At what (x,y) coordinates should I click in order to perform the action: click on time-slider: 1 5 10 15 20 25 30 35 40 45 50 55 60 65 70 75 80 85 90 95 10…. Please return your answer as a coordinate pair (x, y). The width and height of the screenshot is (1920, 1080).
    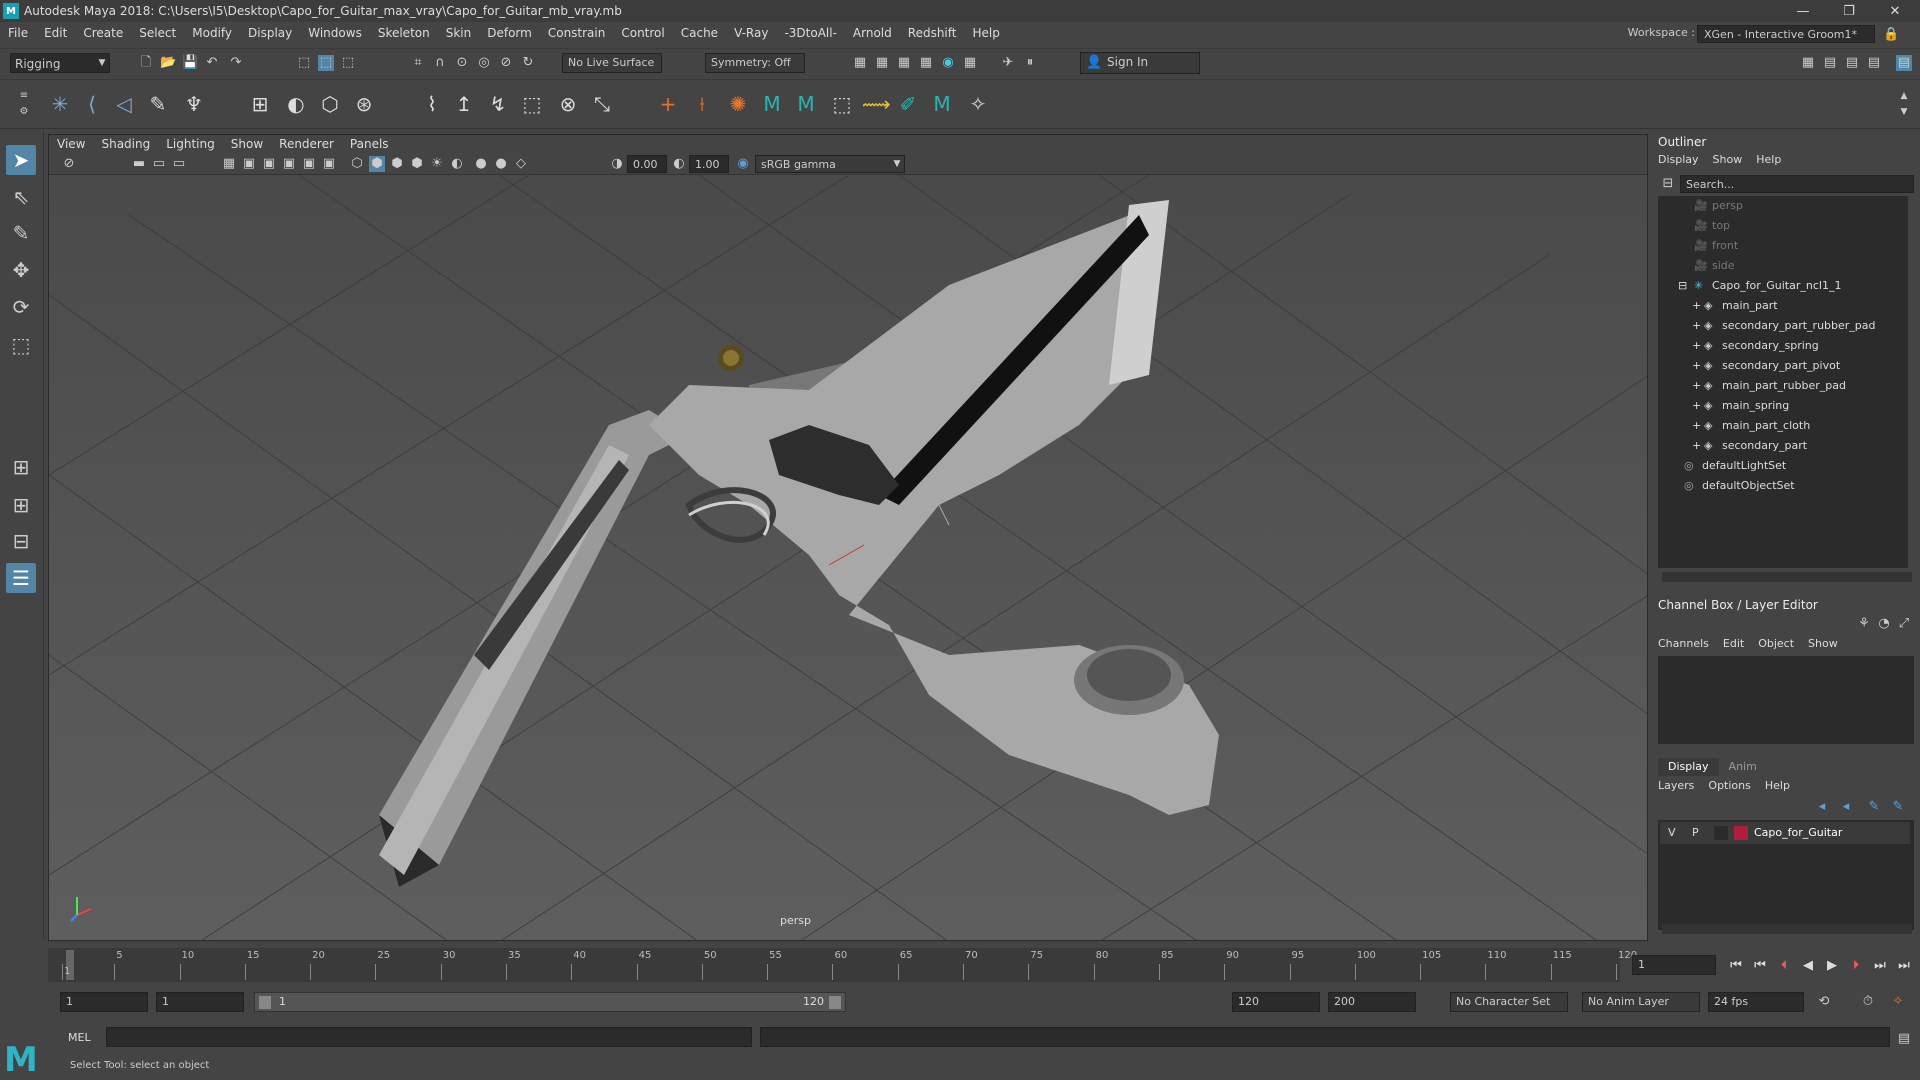
    Looking at the image, I should click on (842, 965).